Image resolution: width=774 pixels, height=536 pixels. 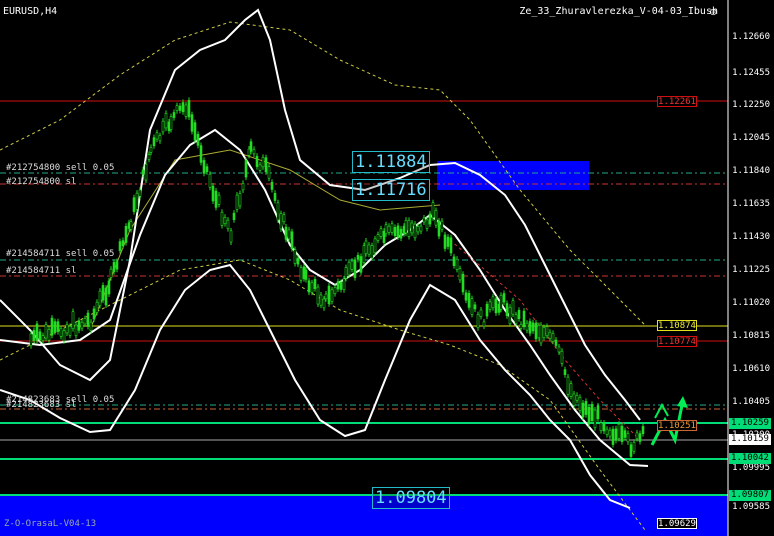 I want to click on axis-tick-label: 1.09995, so click(x=751, y=468).